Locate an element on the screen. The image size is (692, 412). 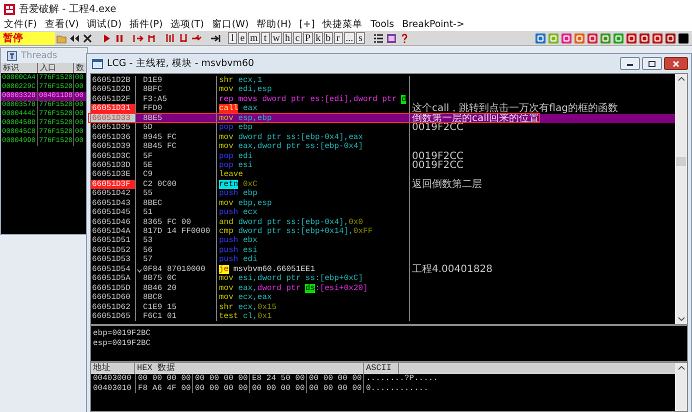
toolbar-button: b is located at coordinates (328, 38).